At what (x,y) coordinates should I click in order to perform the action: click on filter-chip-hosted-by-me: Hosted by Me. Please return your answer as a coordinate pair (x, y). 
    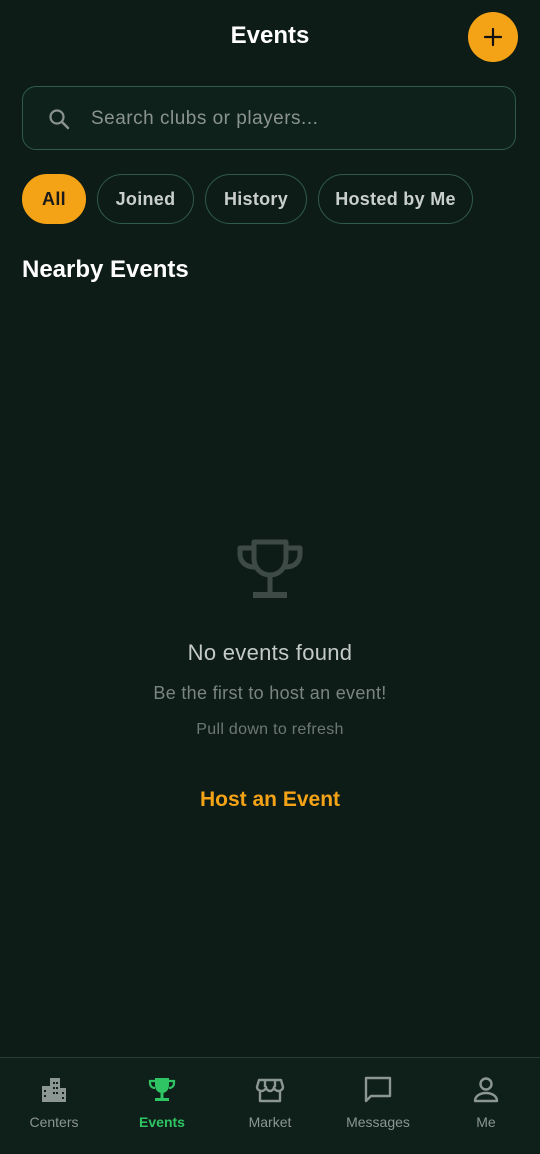
    Looking at the image, I should click on (395, 199).